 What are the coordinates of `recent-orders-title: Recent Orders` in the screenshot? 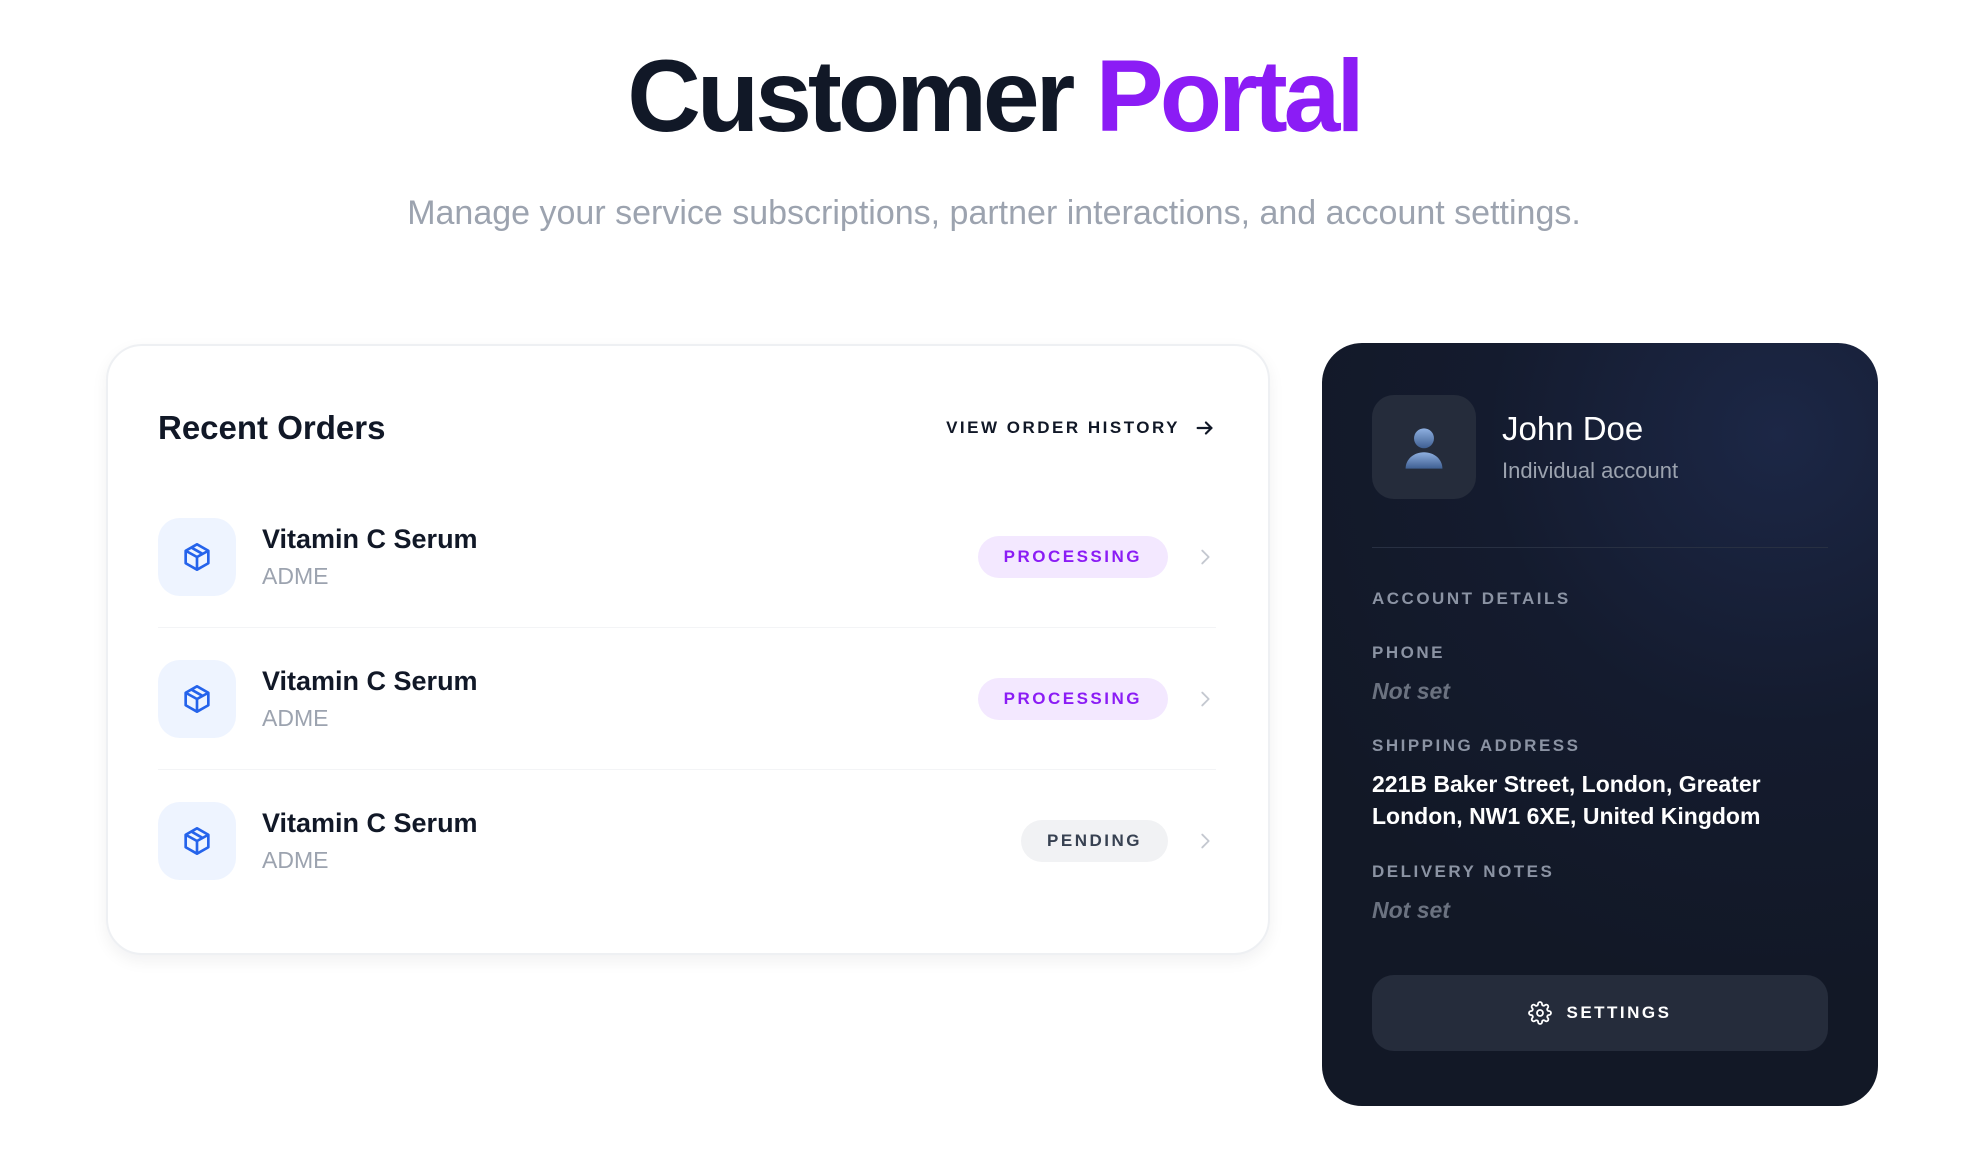 It's located at (272, 427).